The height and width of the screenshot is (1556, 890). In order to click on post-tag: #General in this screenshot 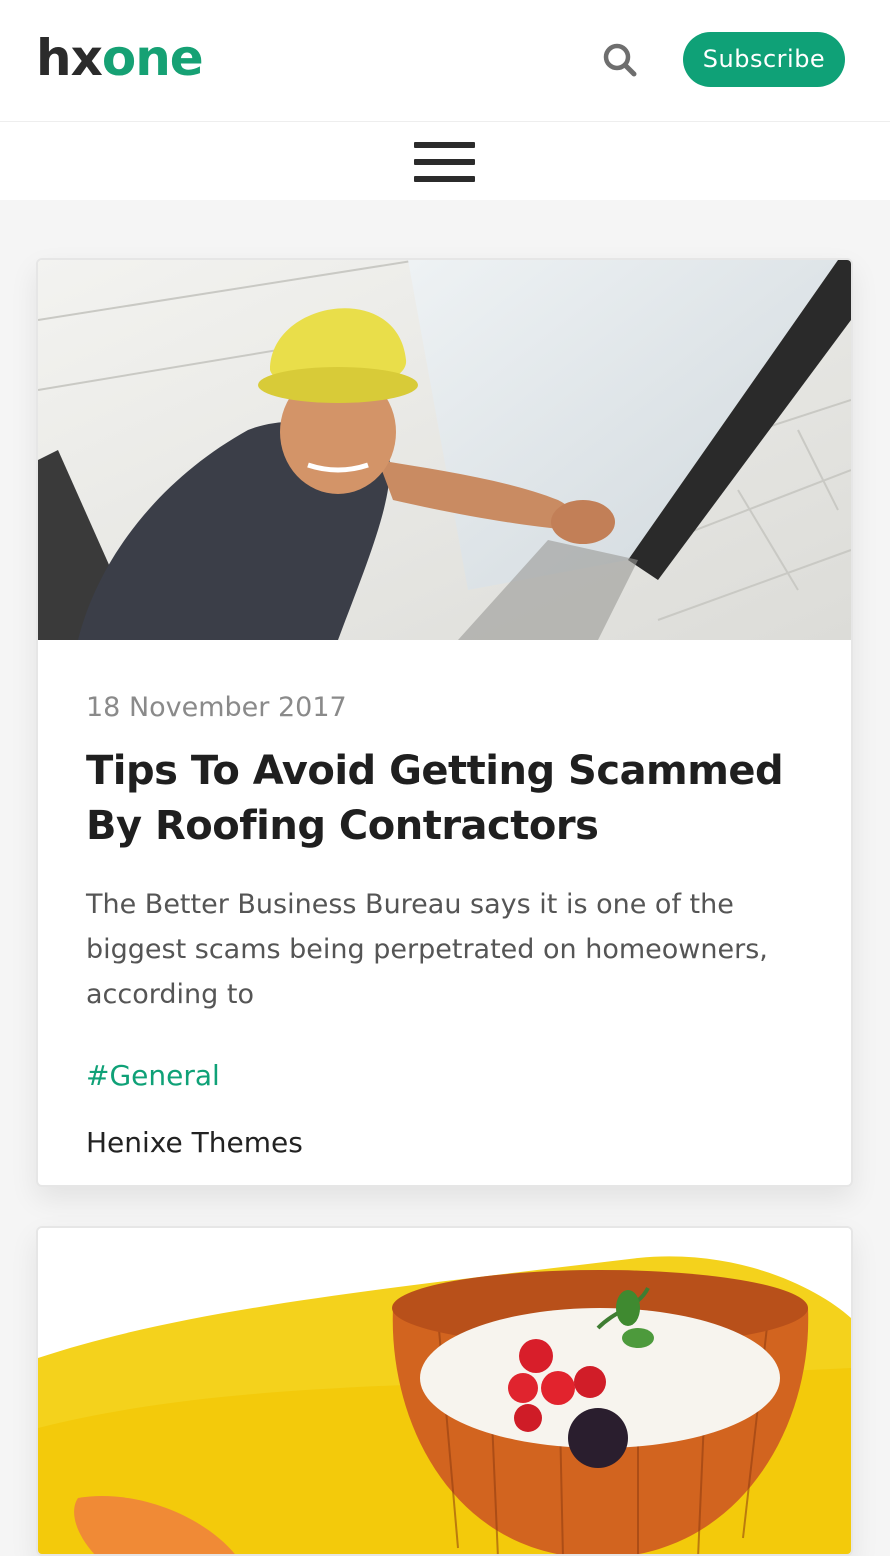, I will do `click(153, 1075)`.